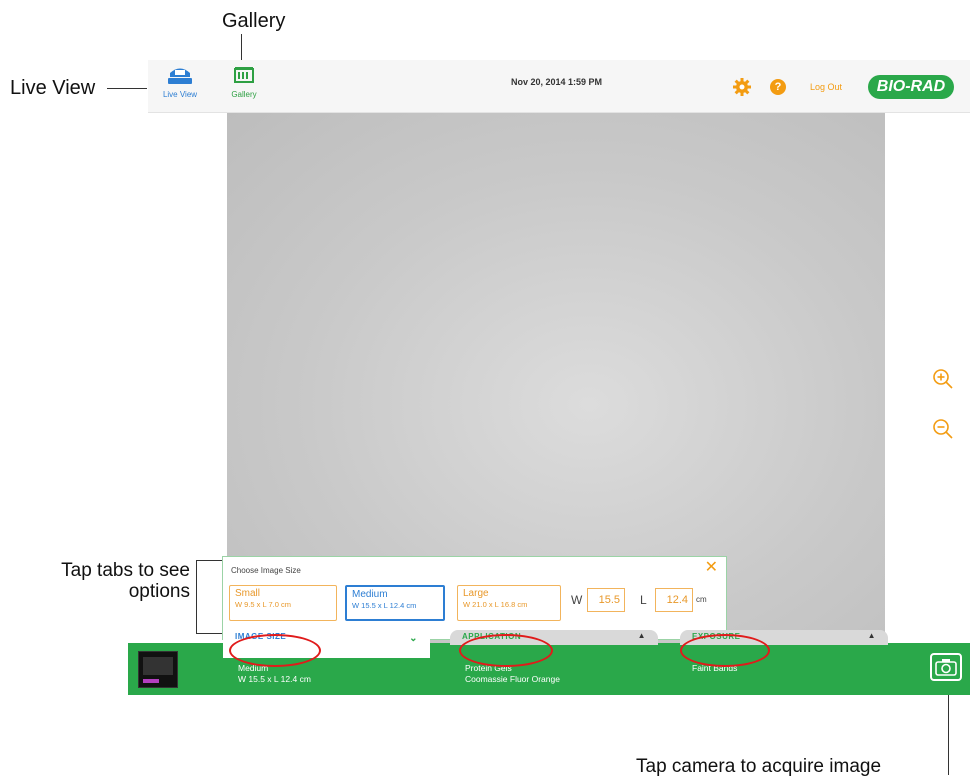 The height and width of the screenshot is (781, 972). Describe the element at coordinates (151, 681) in the screenshot. I see `thumbnail-strip` at that location.